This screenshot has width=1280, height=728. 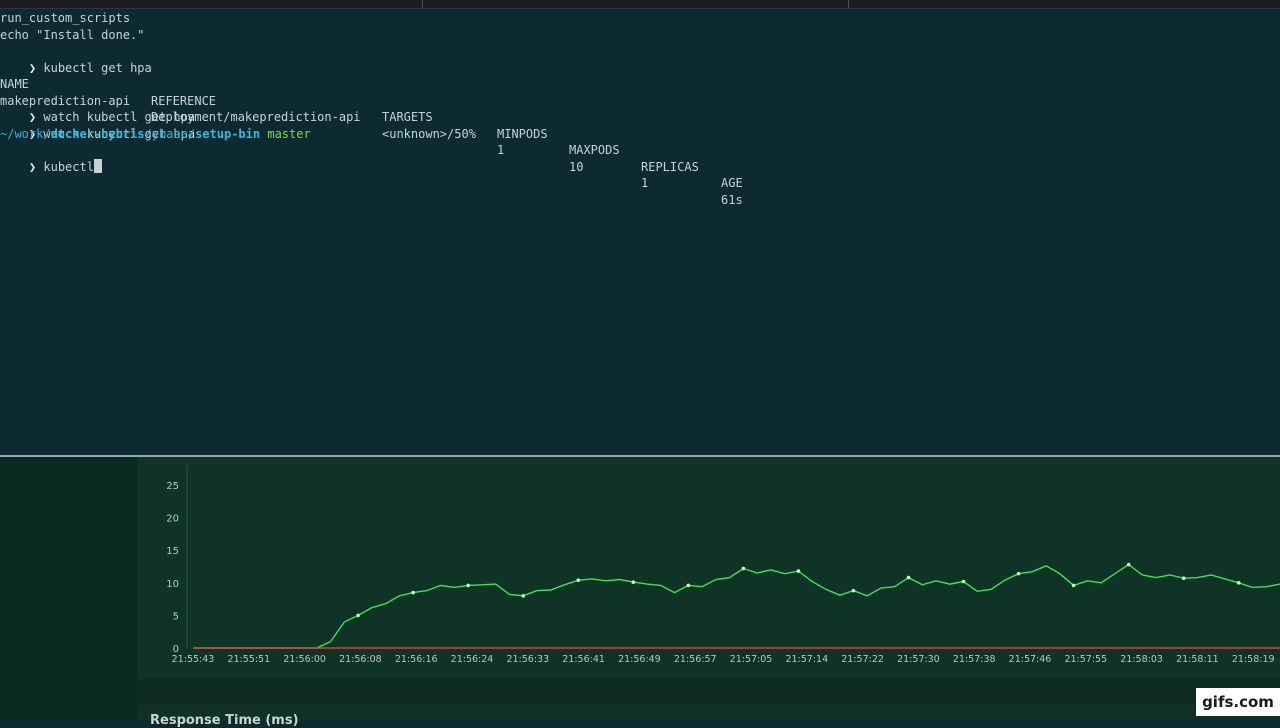 What do you see at coordinates (527, 659) in the screenshot?
I see `x-tick-label: 21:56:33` at bounding box center [527, 659].